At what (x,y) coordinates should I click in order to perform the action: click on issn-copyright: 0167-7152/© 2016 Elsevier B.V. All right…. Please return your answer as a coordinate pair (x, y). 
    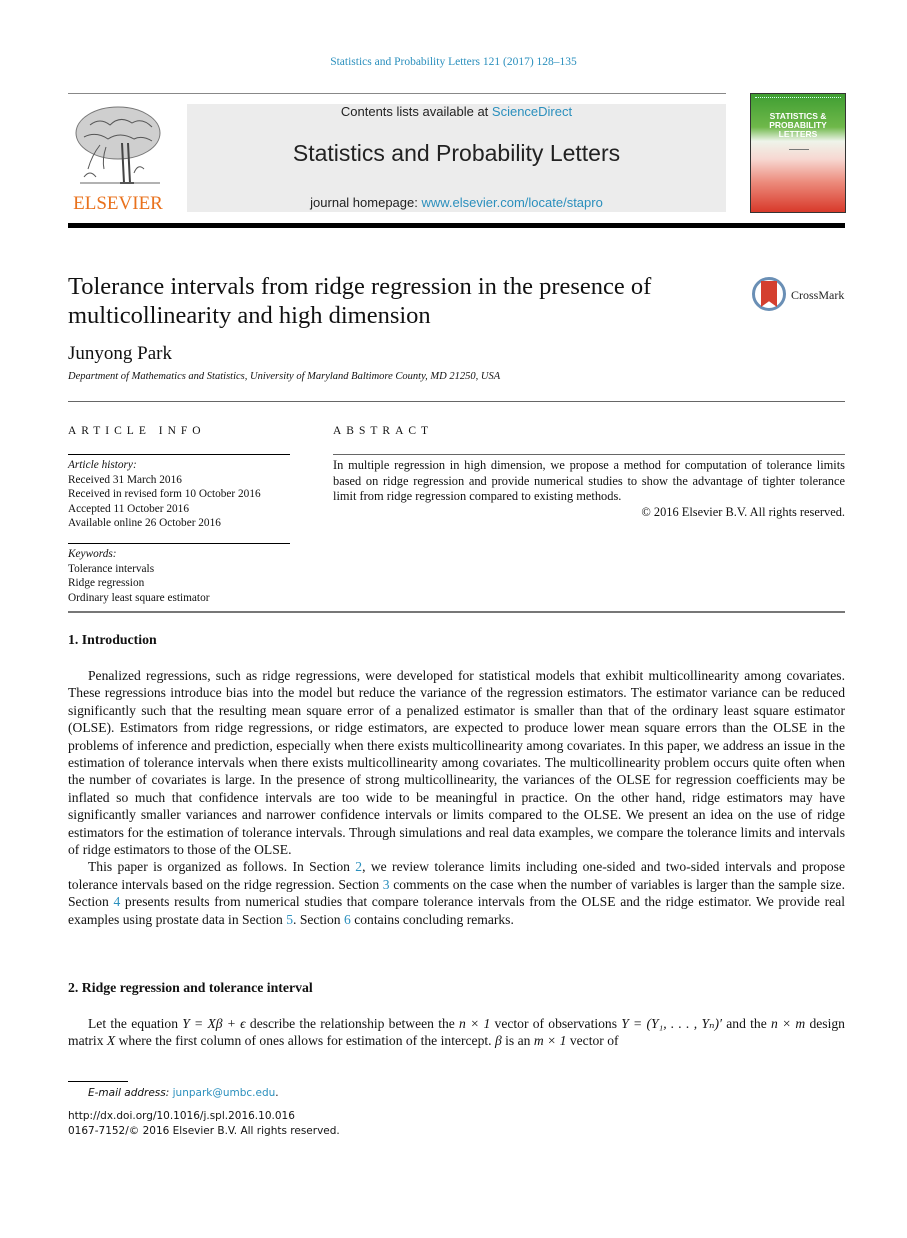
    Looking at the image, I should click on (204, 1131).